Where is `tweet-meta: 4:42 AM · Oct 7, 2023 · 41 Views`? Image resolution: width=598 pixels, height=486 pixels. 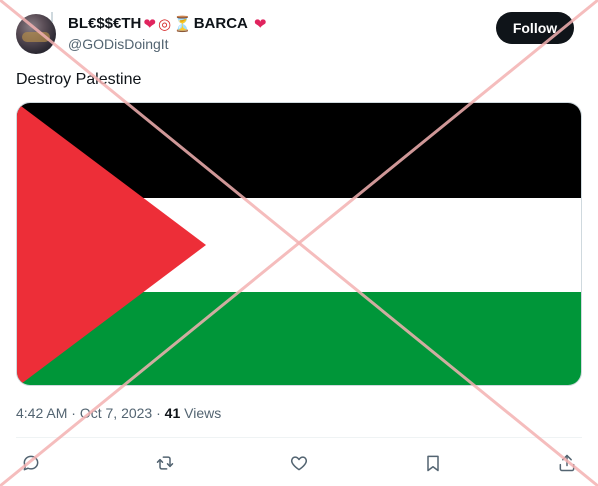
tweet-meta: 4:42 AM · Oct 7, 2023 · 41 Views is located at coordinates (118, 413).